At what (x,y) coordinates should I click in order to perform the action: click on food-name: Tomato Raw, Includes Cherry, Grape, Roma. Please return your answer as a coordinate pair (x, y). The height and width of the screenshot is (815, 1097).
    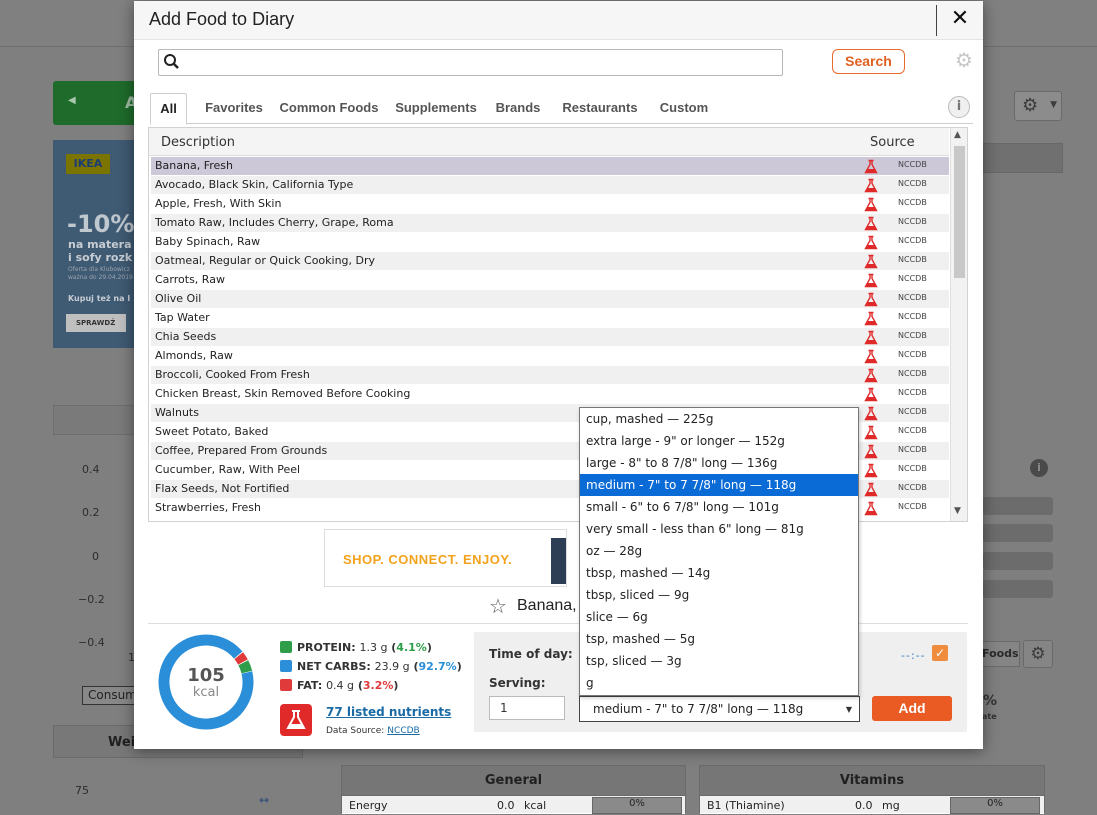
    Looking at the image, I should click on (274, 222).